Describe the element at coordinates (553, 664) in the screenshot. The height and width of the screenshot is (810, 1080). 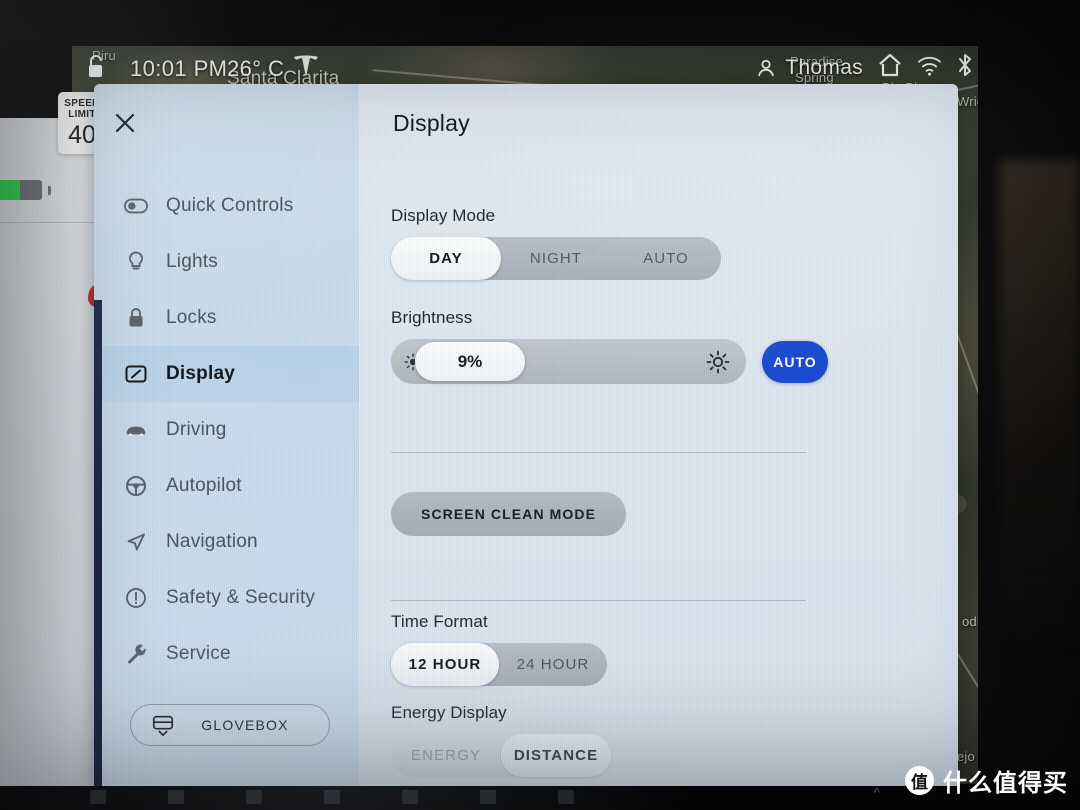
I see `segment-option-24-hour: 24 HOUR` at that location.